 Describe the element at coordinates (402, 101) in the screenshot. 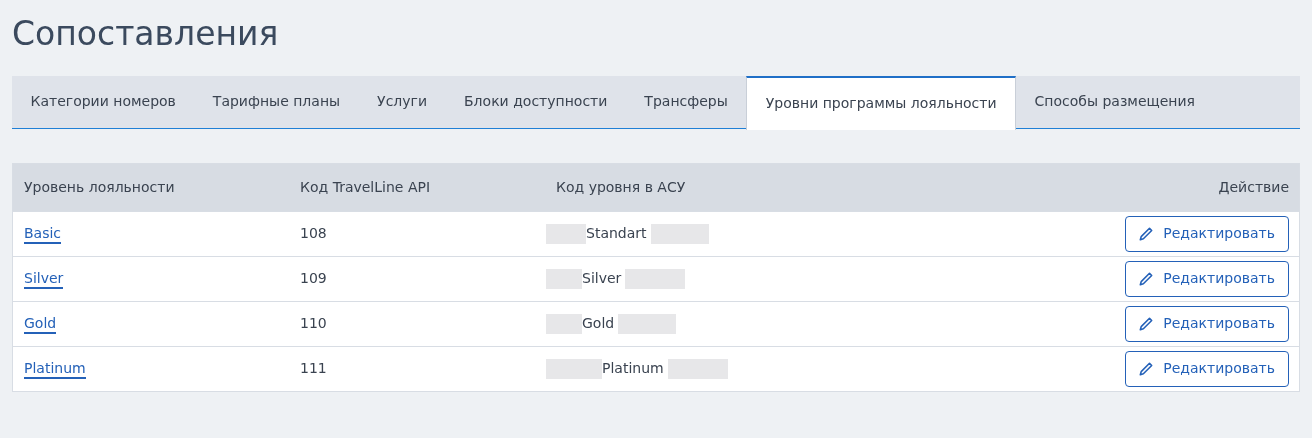

I see `tab: Услуги` at that location.